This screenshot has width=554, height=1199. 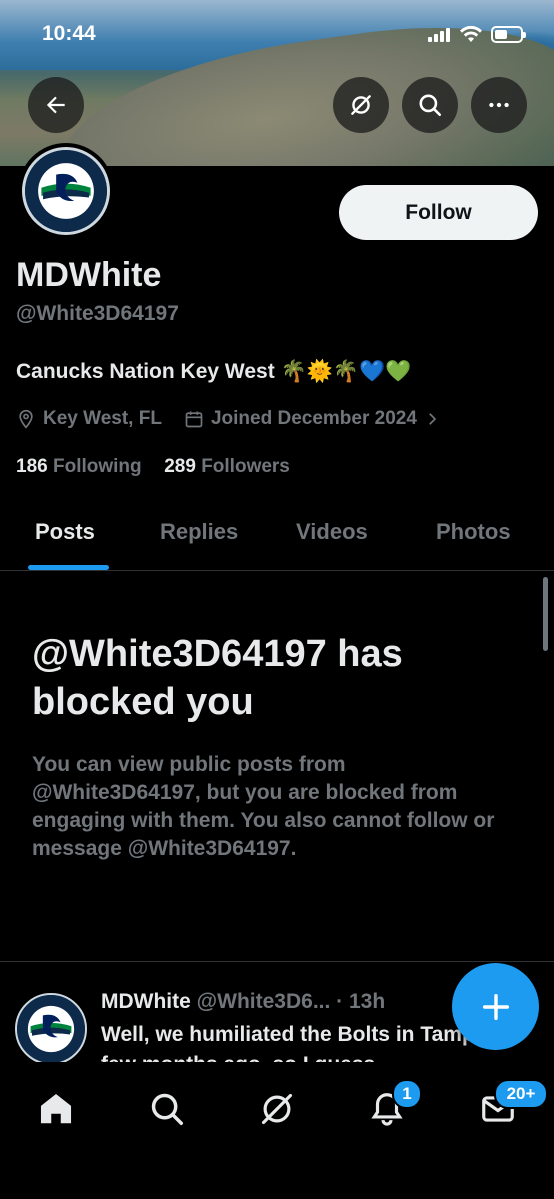 What do you see at coordinates (521, 1094) in the screenshot?
I see `messages-badge: 20+` at bounding box center [521, 1094].